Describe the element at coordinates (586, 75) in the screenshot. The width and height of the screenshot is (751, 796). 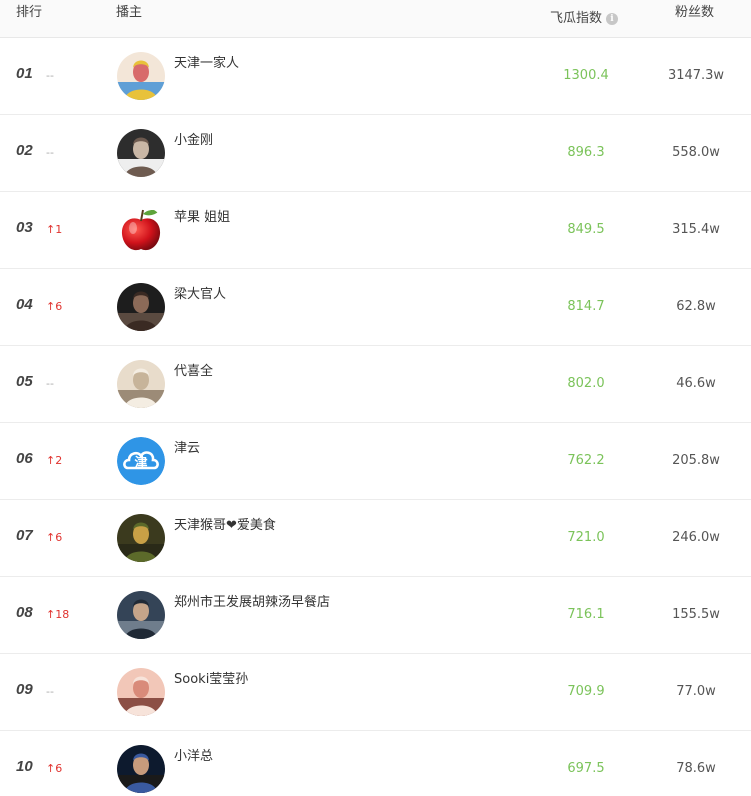
I see `feigua-index-value: 1300.4` at that location.